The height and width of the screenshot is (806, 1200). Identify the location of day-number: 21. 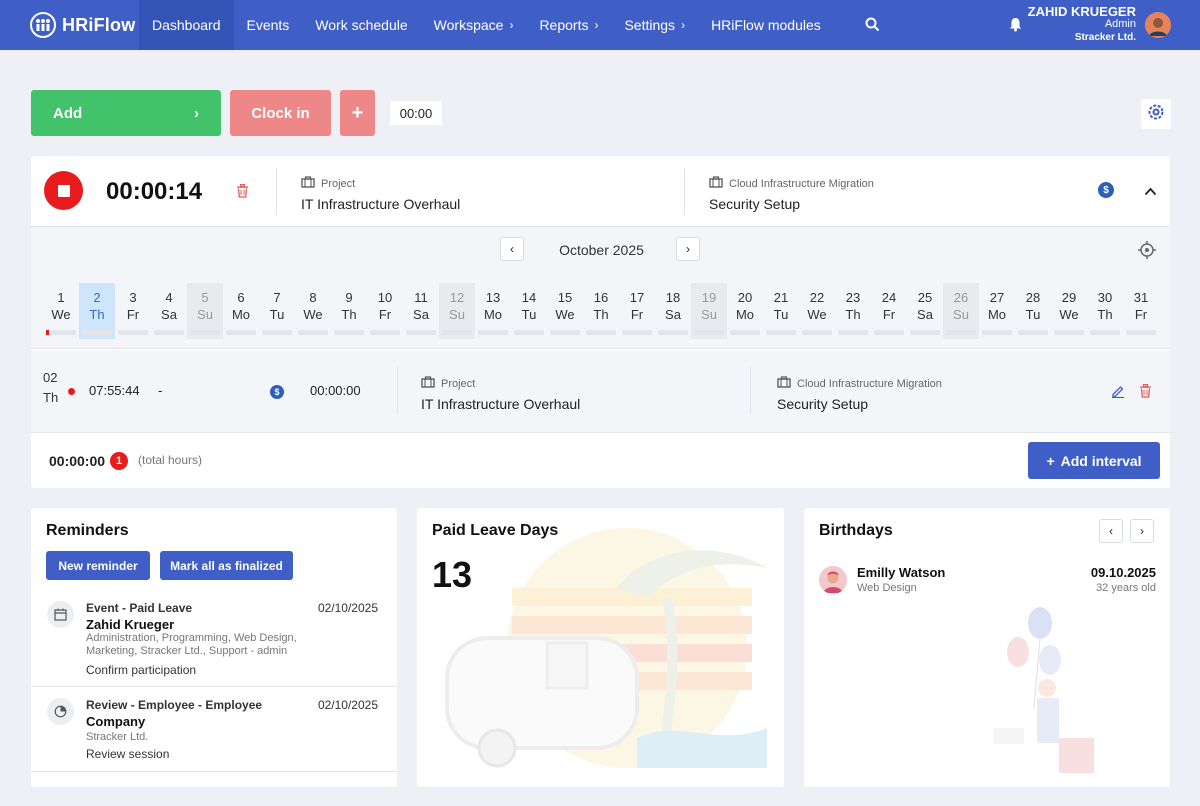
(781, 297).